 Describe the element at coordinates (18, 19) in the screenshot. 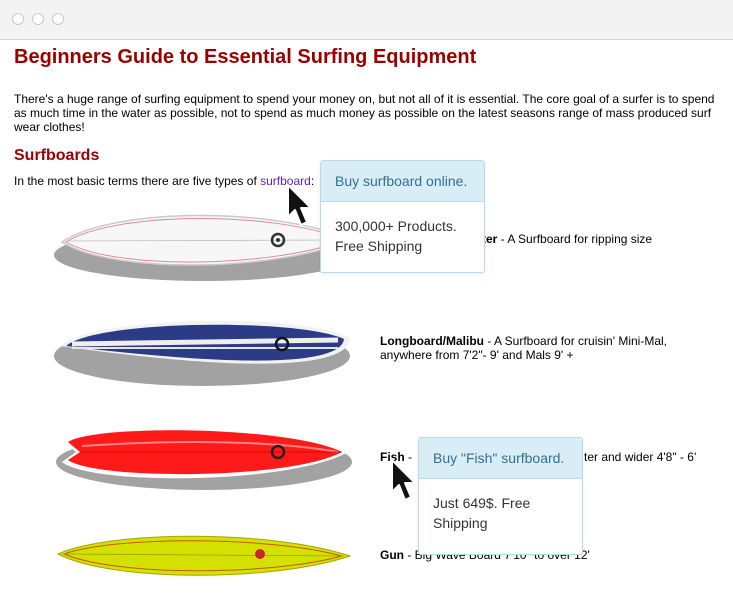

I see `window-close-dot` at that location.